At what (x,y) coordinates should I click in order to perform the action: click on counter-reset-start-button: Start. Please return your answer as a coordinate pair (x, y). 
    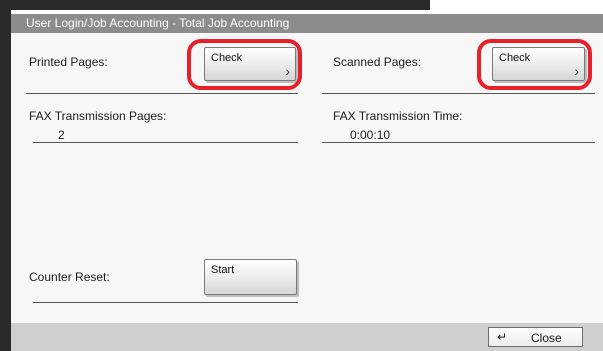
    Looking at the image, I should click on (250, 277).